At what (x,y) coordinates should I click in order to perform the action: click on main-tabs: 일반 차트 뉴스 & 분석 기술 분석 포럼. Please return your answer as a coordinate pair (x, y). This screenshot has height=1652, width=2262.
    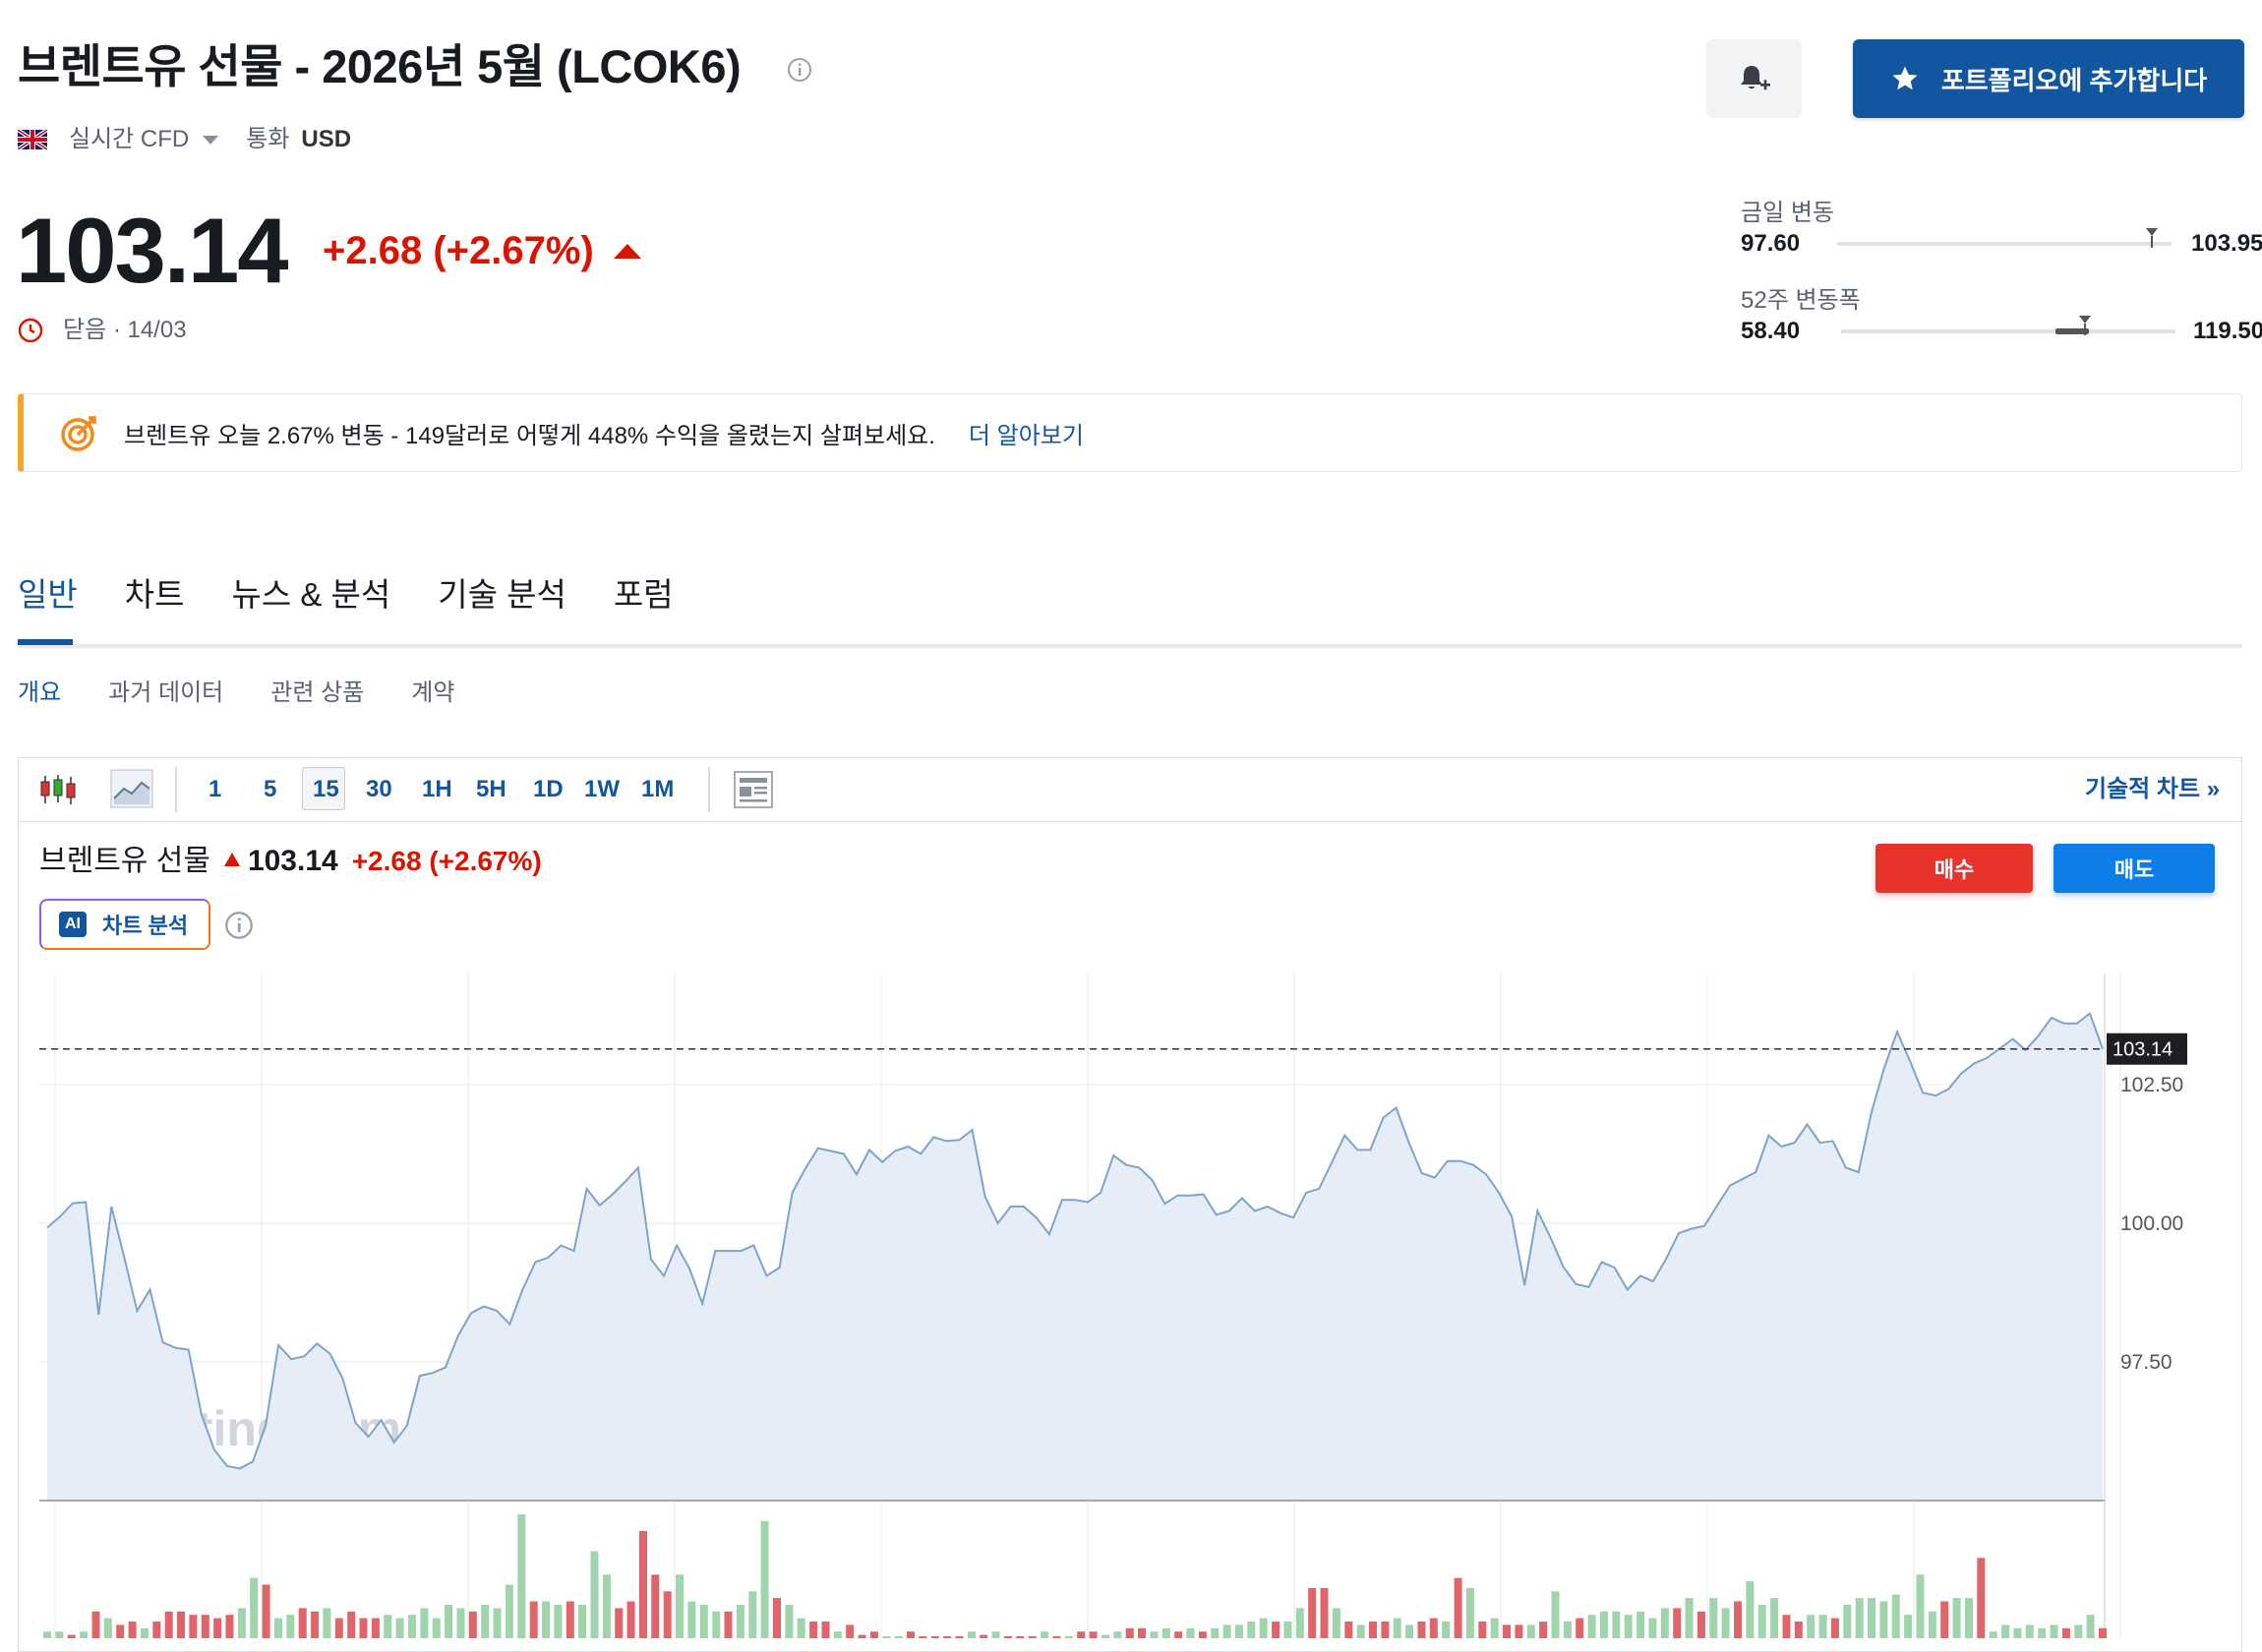
    Looking at the image, I should click on (369, 594).